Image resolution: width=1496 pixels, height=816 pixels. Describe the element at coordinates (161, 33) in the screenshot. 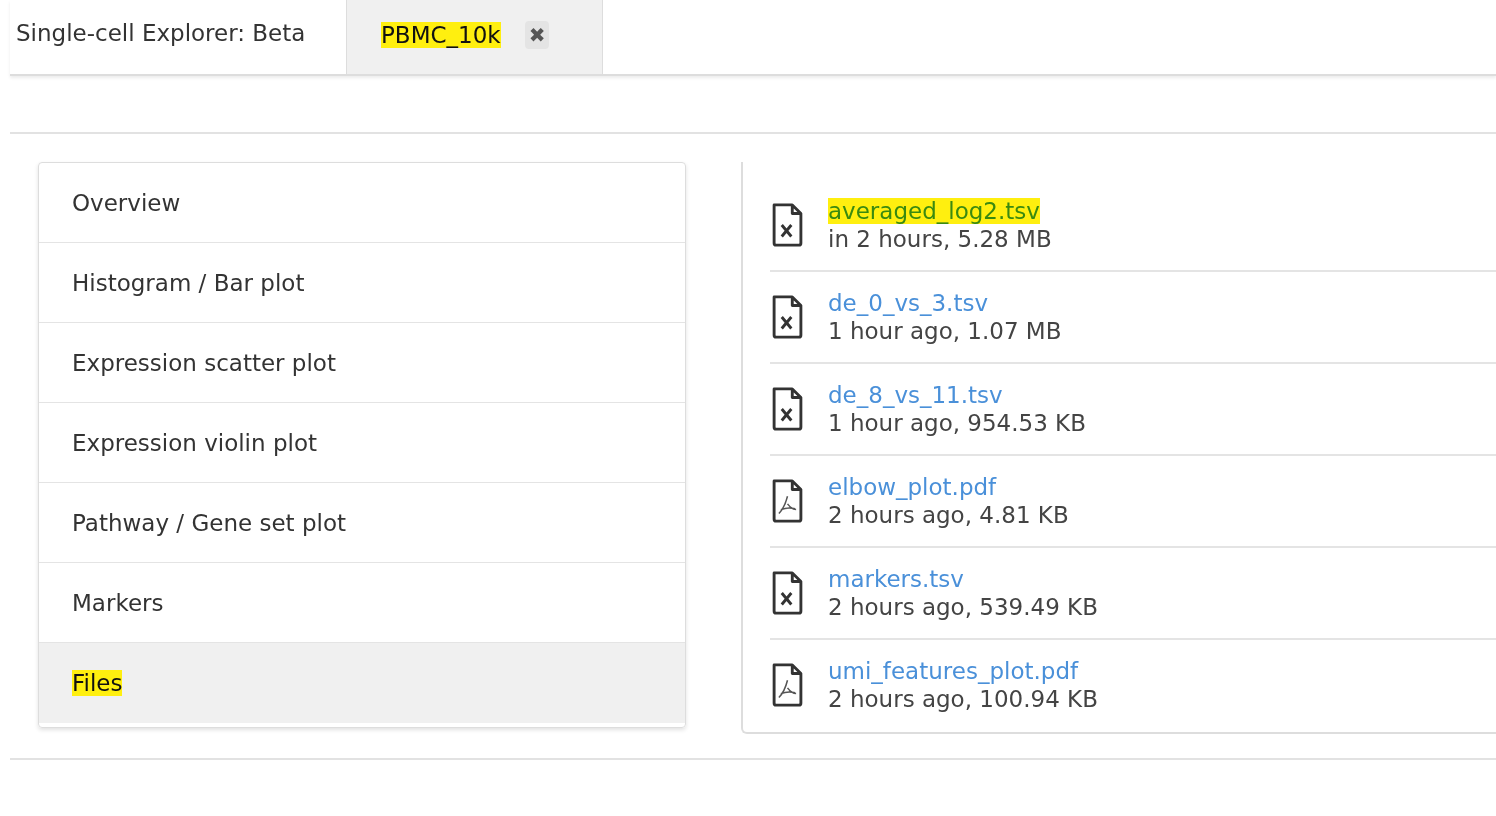

I see `app-title: Single-cell Explorer: Beta` at that location.